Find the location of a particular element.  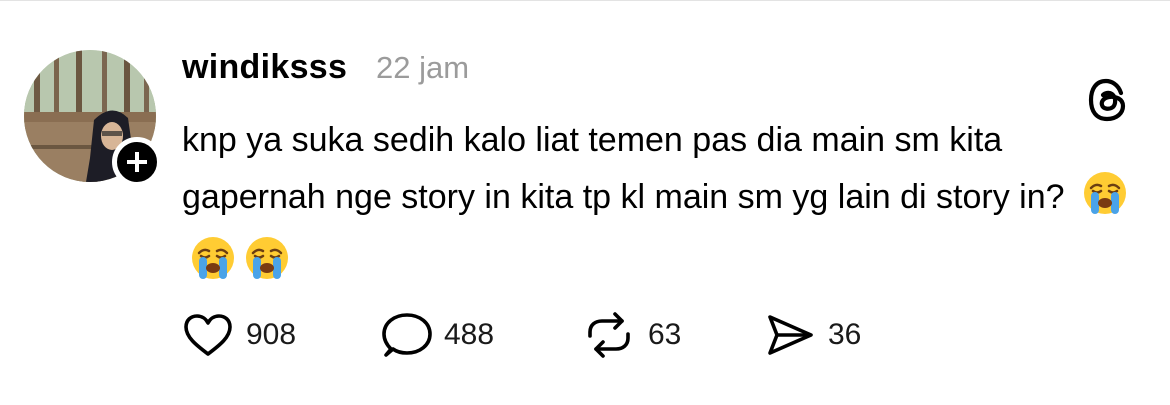

username: windiksss is located at coordinates (264, 67).